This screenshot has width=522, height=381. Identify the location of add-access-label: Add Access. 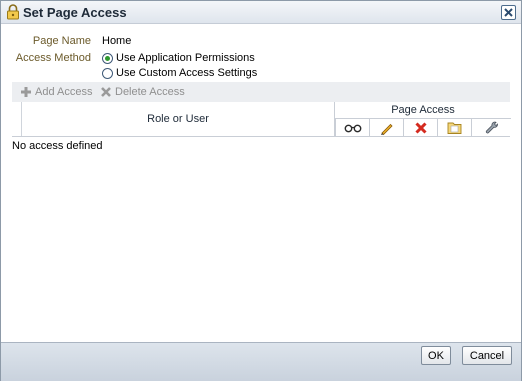
(64, 92).